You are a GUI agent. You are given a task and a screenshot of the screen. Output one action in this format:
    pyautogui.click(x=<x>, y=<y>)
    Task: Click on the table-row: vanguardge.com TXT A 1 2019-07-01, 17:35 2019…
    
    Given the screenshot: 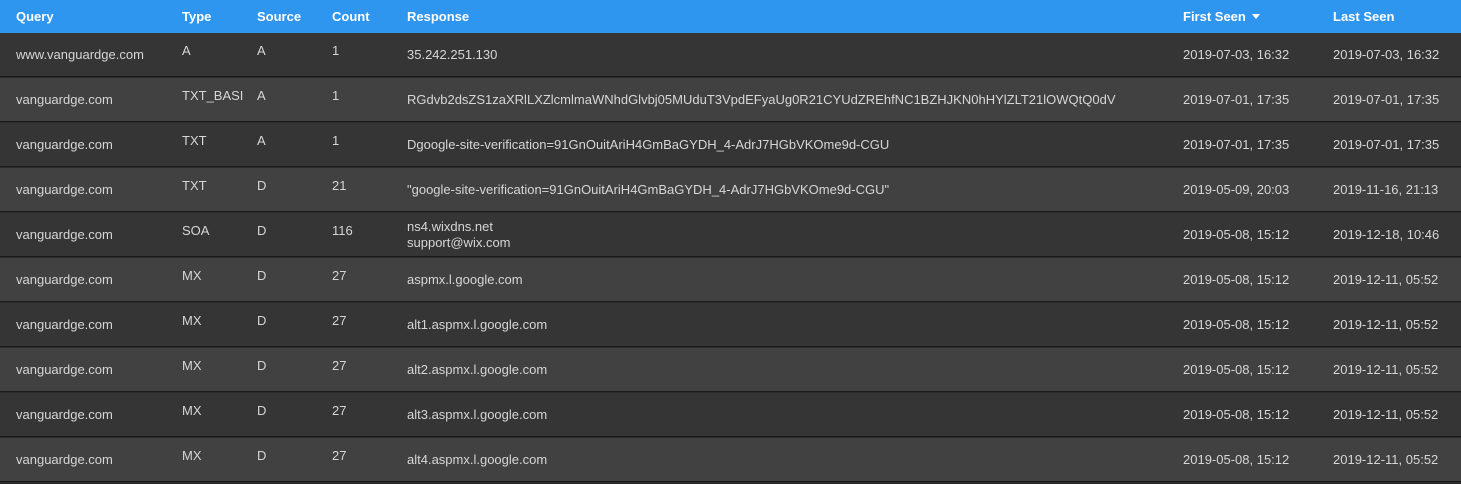 What is the action you would take?
    pyautogui.click(x=730, y=145)
    